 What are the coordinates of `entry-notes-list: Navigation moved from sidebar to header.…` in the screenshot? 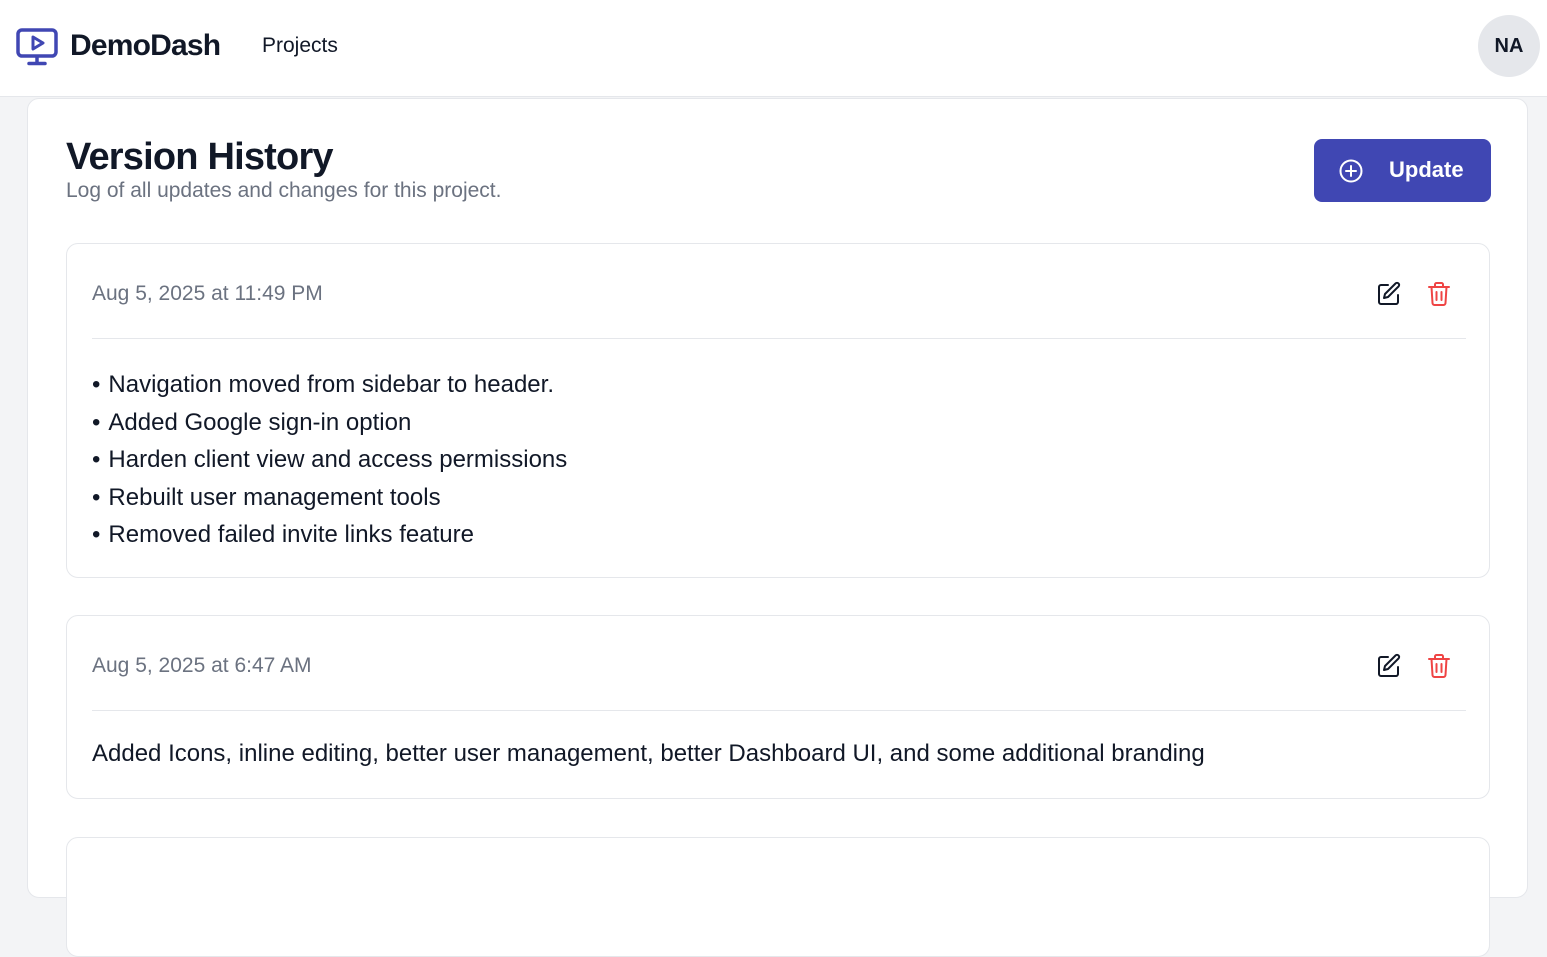 It's located at (329, 460).